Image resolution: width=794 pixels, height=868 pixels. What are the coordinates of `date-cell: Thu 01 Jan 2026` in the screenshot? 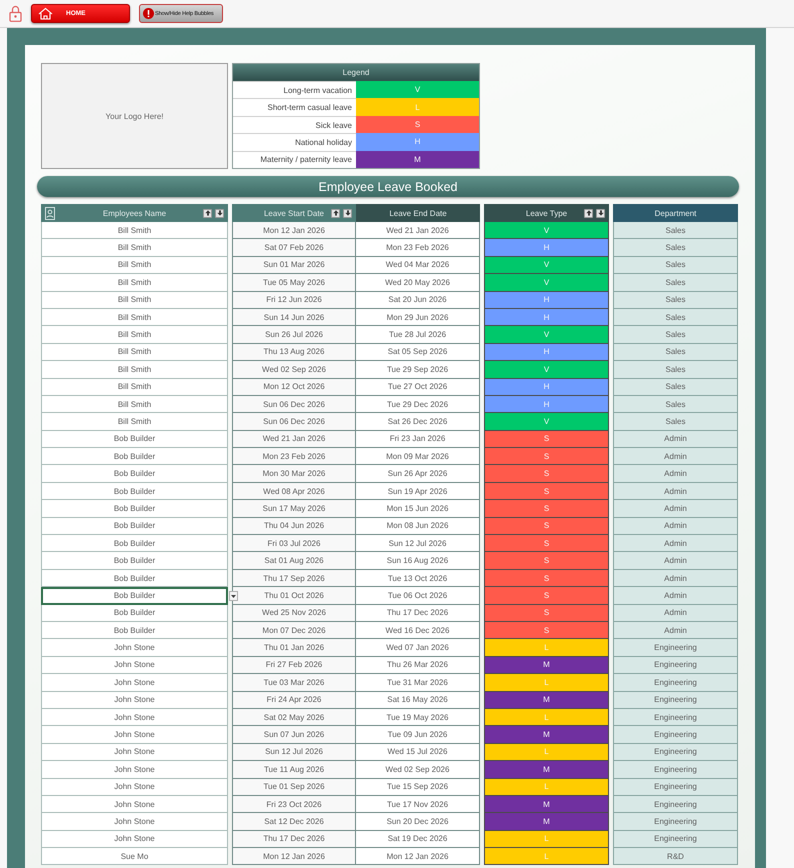 It's located at (294, 648).